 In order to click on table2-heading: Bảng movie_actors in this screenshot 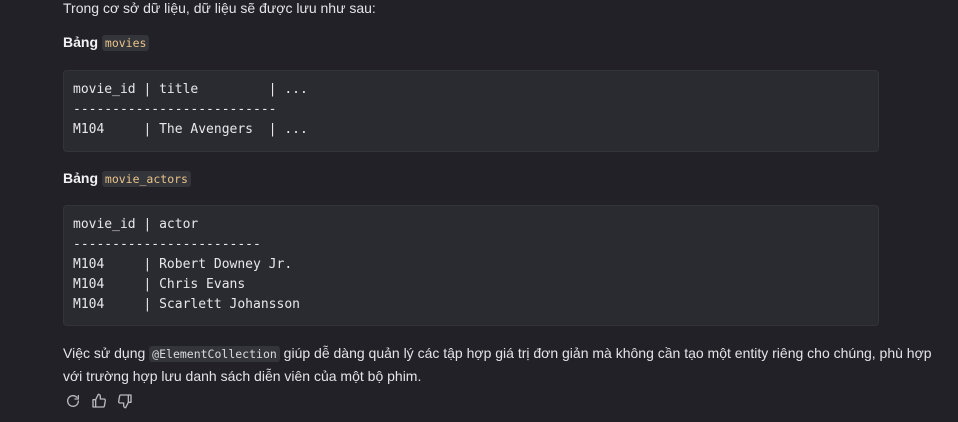, I will do `click(127, 178)`.